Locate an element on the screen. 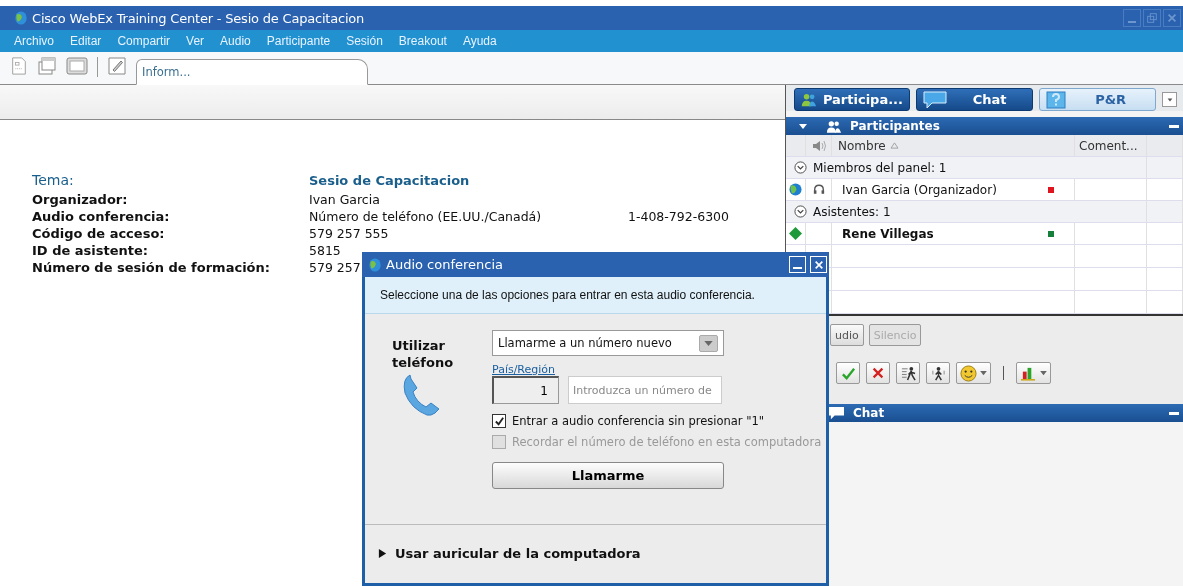 This screenshot has width=1183, height=586. question-icon is located at coordinates (1056, 99).